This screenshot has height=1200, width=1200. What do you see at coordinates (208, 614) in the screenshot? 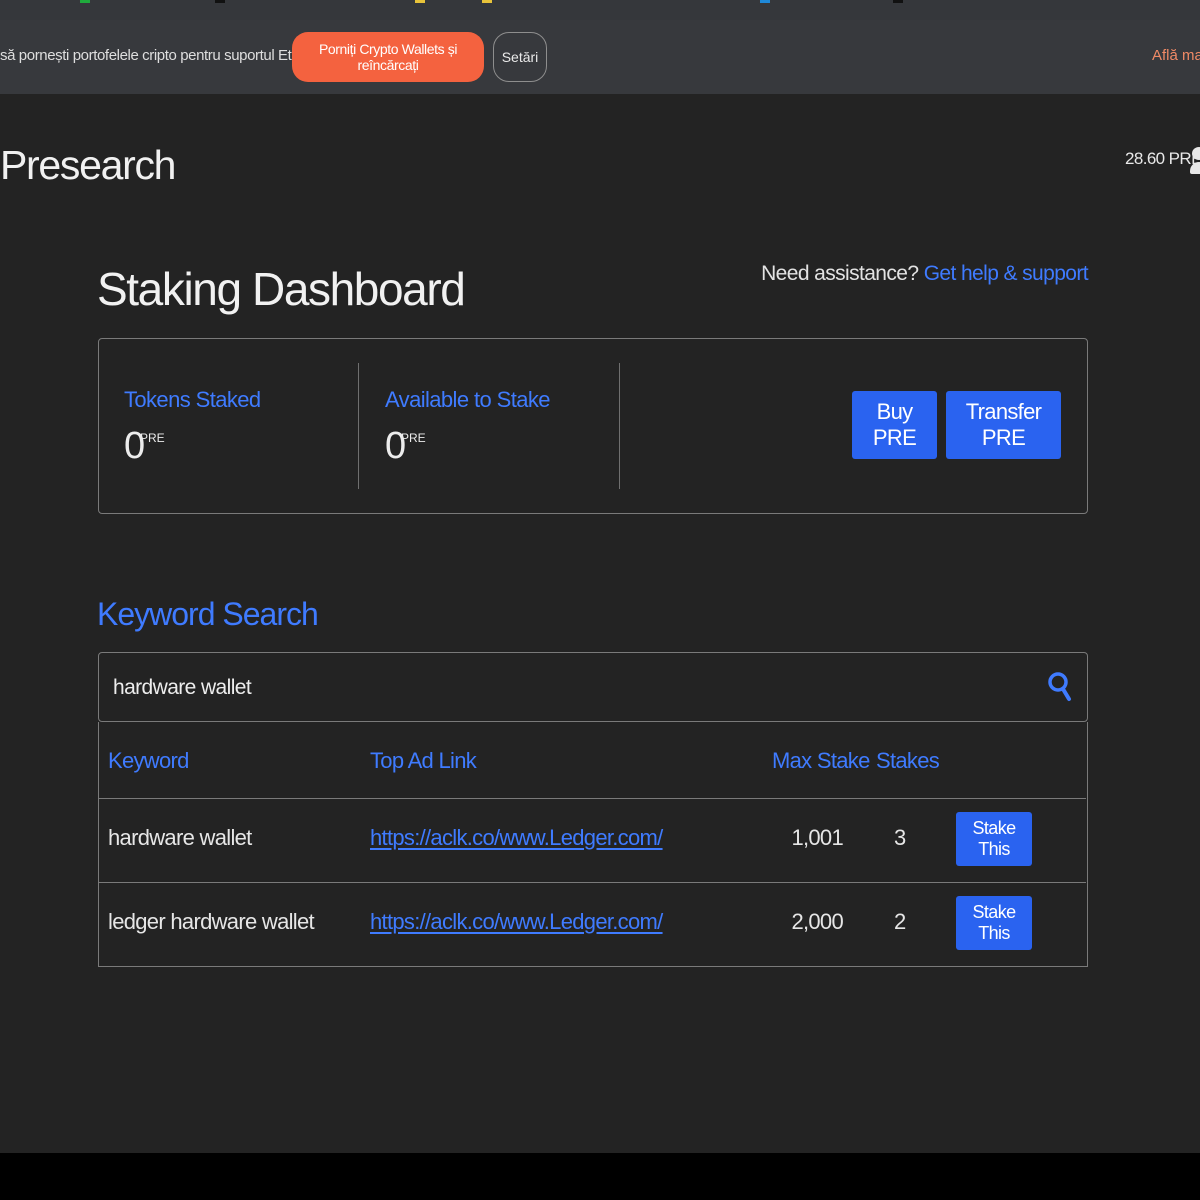
I see `keyword-search-title: Keyword Search` at bounding box center [208, 614].